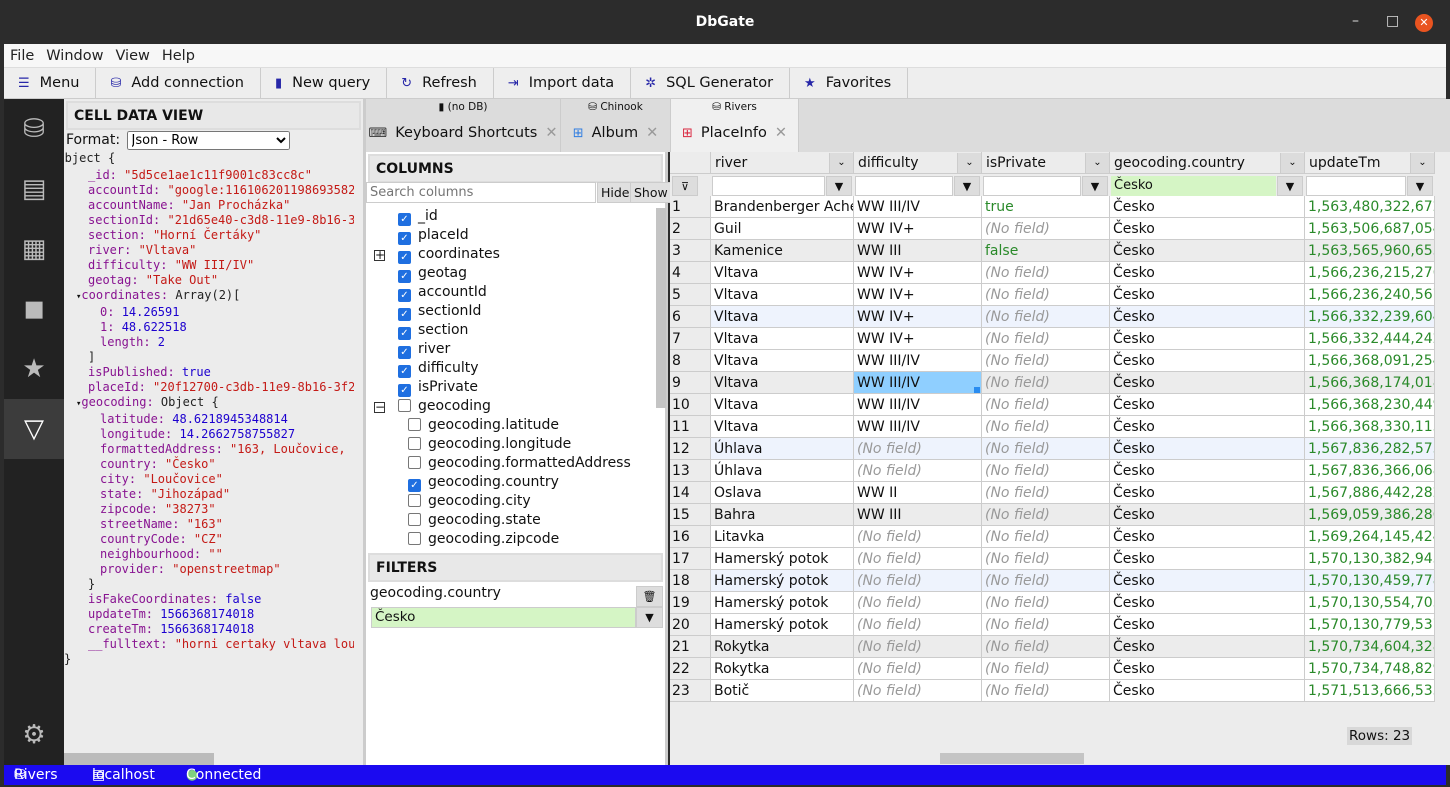 Image resolution: width=1450 pixels, height=787 pixels. Describe the element at coordinates (1370, 647) in the screenshot. I see `grid-cell: 1,570,734,604,328` at that location.